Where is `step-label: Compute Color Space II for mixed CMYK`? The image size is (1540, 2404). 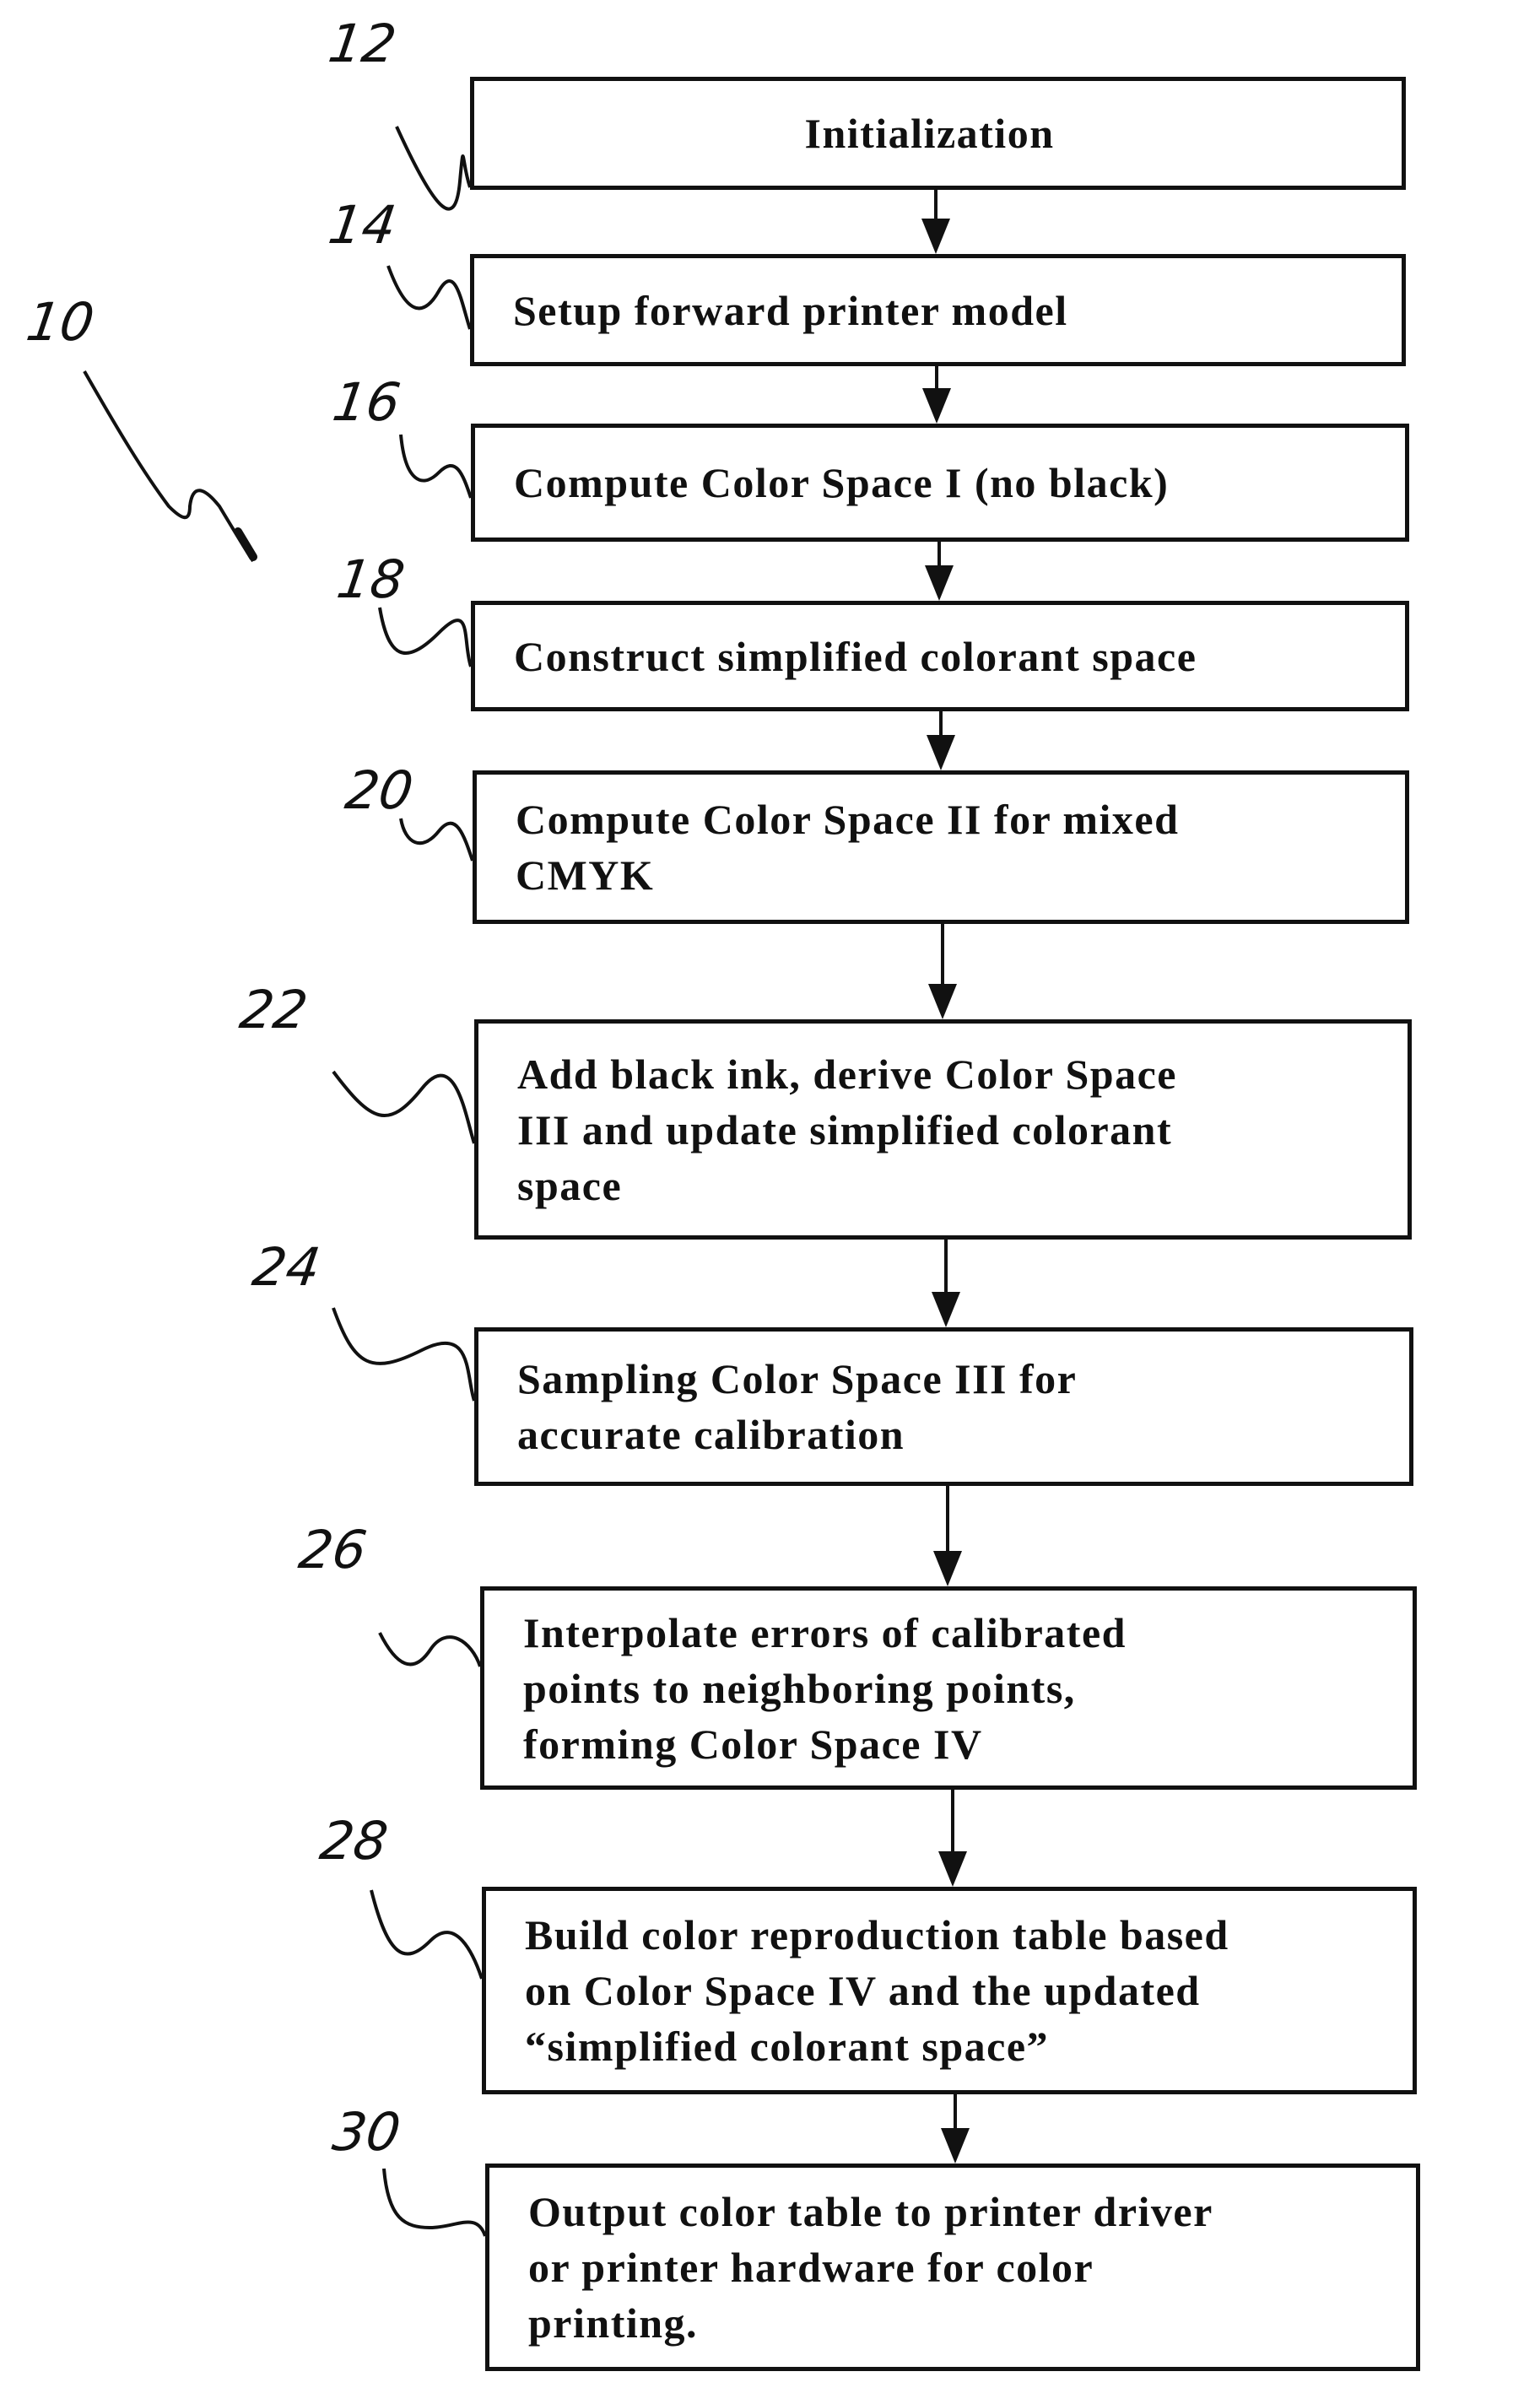 step-label: Compute Color Space II for mixed CMYK is located at coordinates (848, 847).